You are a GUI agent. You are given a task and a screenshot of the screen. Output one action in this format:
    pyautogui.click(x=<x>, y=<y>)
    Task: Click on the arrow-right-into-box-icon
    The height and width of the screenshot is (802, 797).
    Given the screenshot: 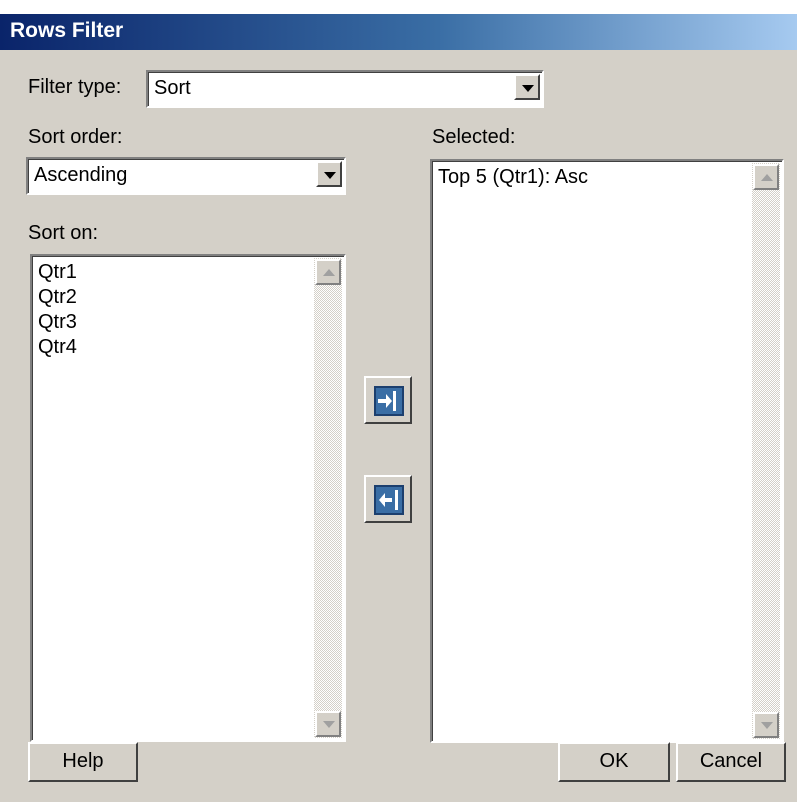 What is the action you would take?
    pyautogui.click(x=389, y=401)
    